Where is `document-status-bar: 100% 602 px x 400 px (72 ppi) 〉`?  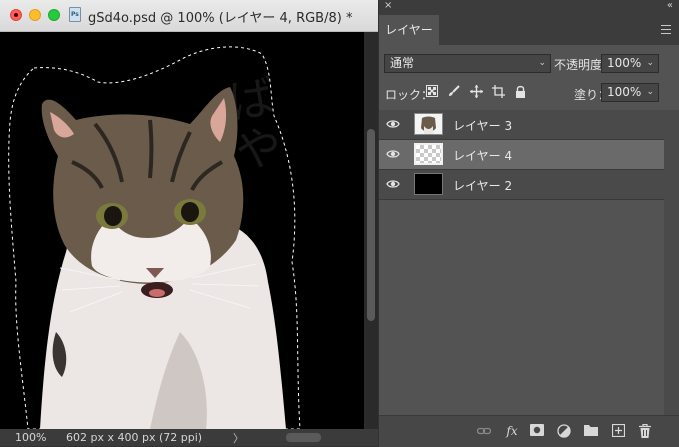
document-status-bar: 100% 602 px x 400 px (72 ppi) 〉 is located at coordinates (189, 437).